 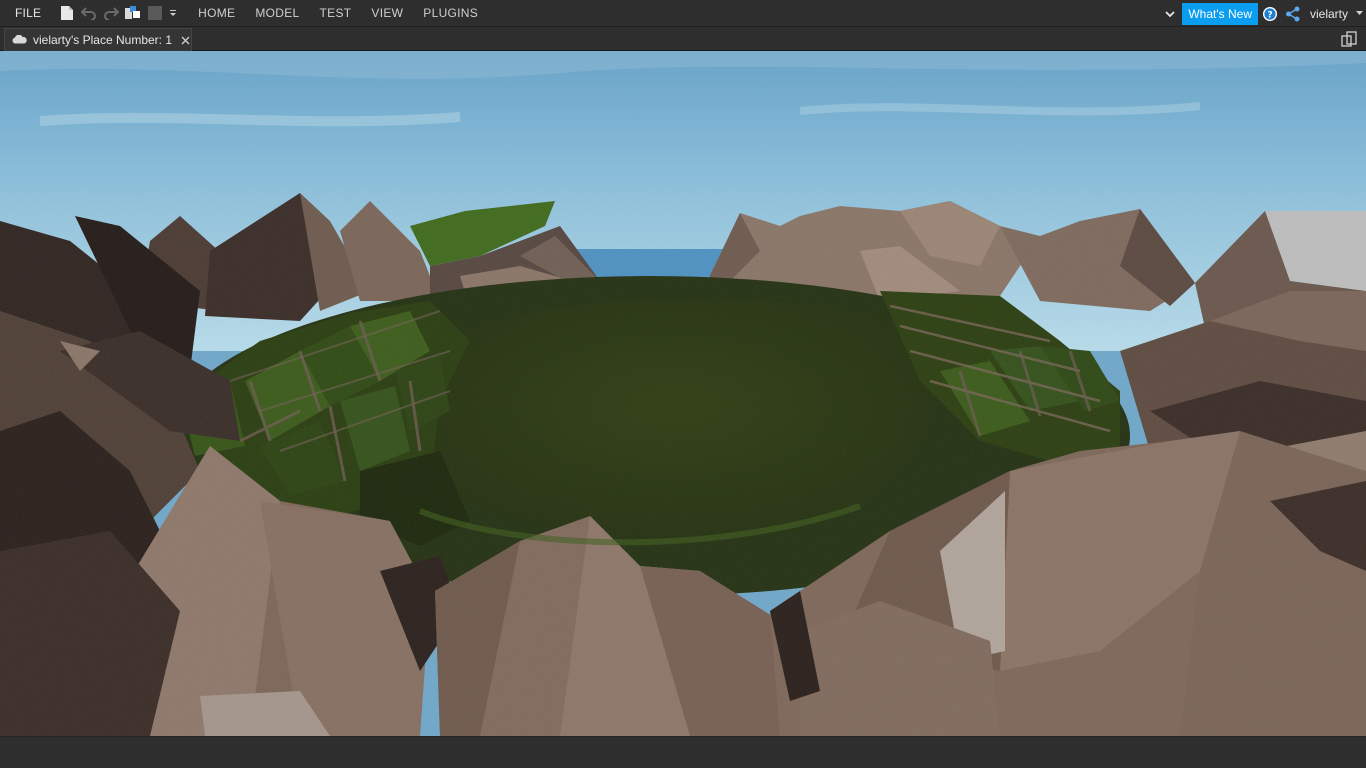 What do you see at coordinates (387, 13) in the screenshot?
I see `tab-view: VIEW` at bounding box center [387, 13].